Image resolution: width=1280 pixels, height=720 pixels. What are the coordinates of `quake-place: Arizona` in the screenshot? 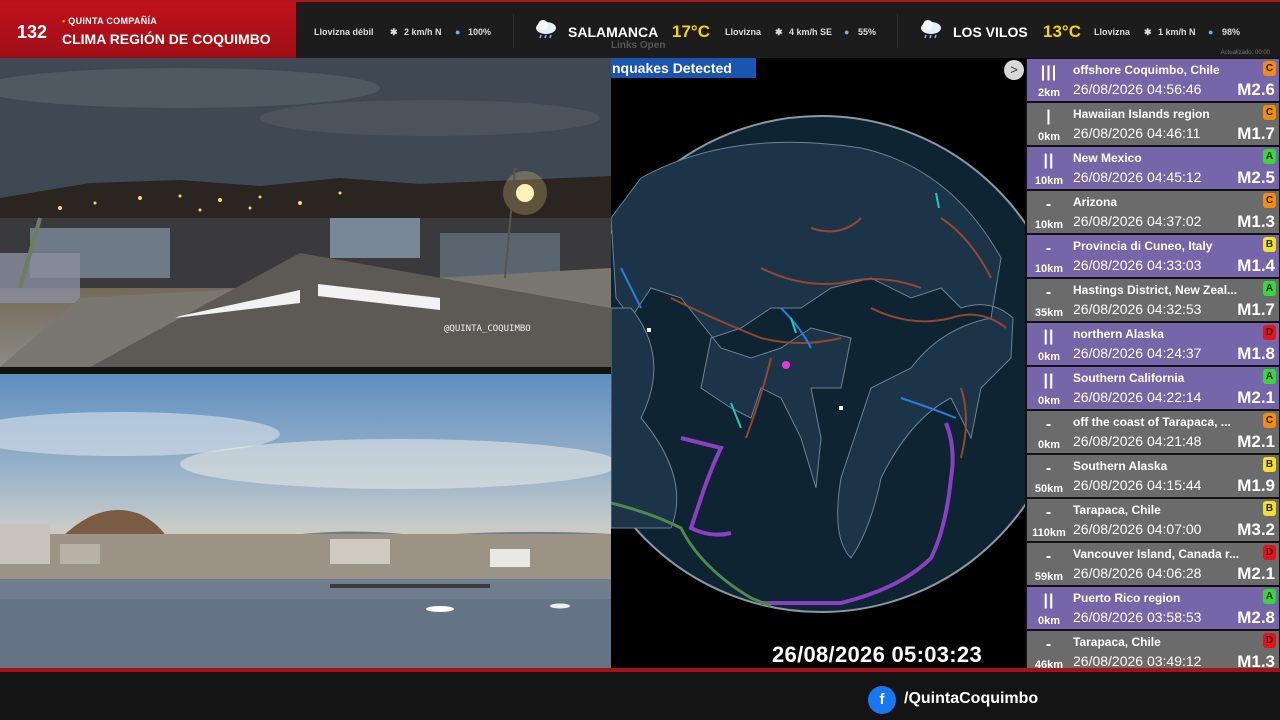 It's located at (1095, 202).